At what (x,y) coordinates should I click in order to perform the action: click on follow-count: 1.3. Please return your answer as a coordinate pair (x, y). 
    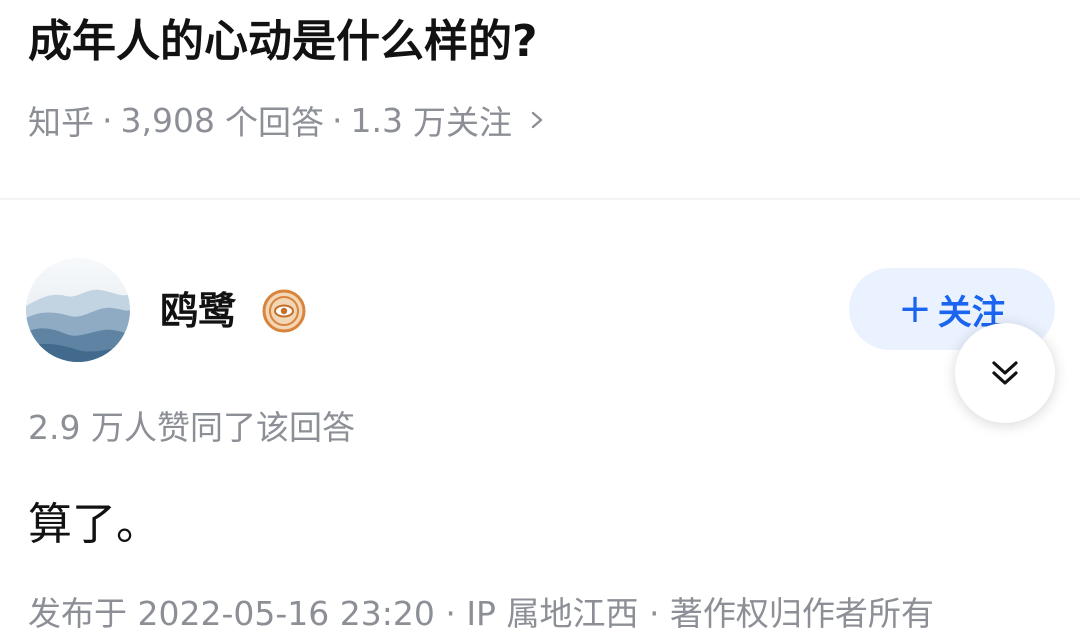
    Looking at the image, I should click on (376, 120).